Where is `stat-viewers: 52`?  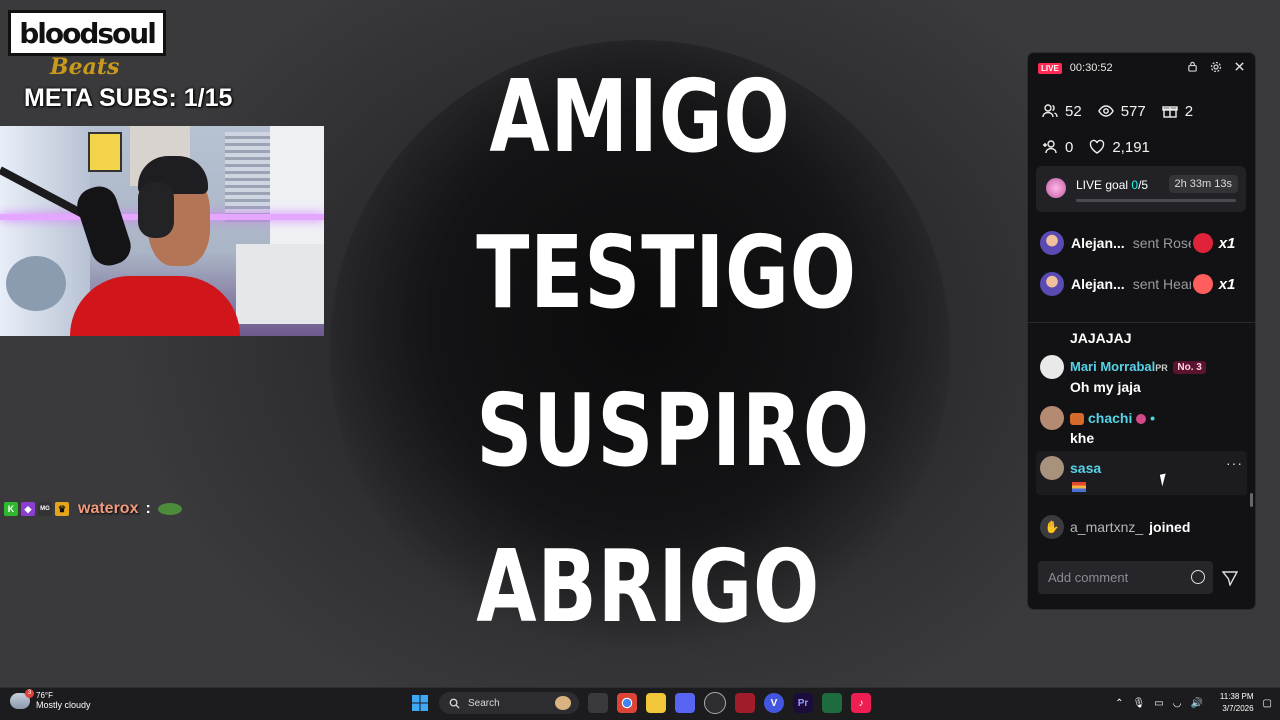
stat-viewers: 52 is located at coordinates (1062, 111).